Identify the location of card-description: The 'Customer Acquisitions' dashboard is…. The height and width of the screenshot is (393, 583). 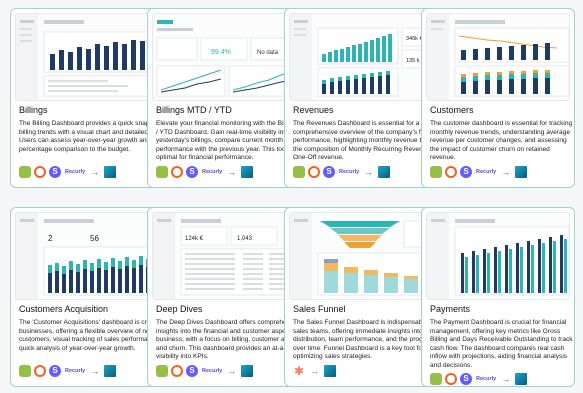
(91, 335).